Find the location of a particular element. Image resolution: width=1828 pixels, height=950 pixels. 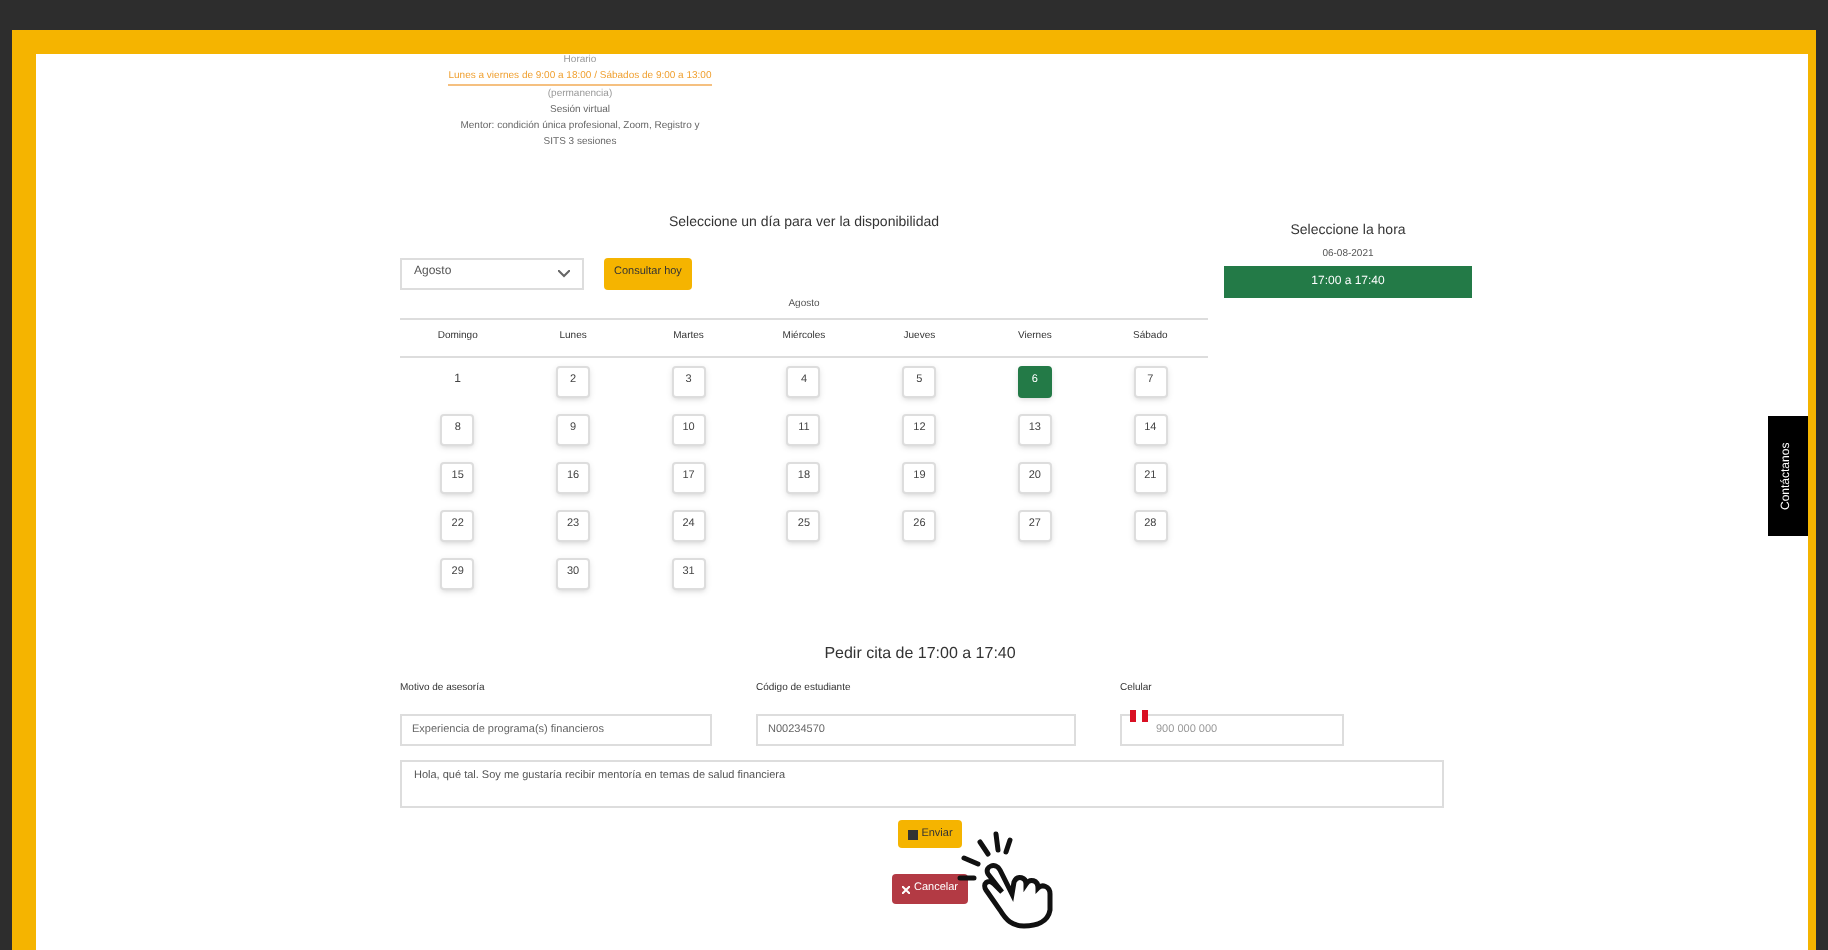

flag-icon is located at coordinates (1139, 716).